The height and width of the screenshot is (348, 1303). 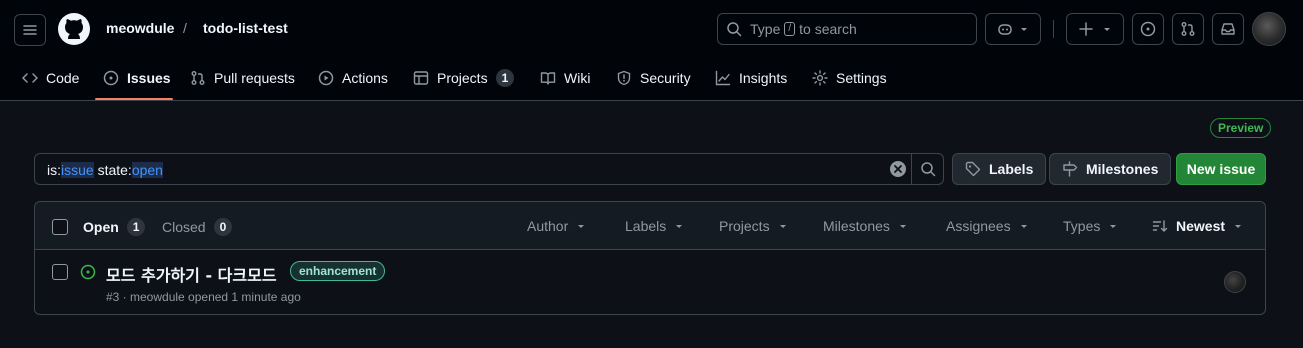 I want to click on github-logo-icon, so click(x=74, y=29).